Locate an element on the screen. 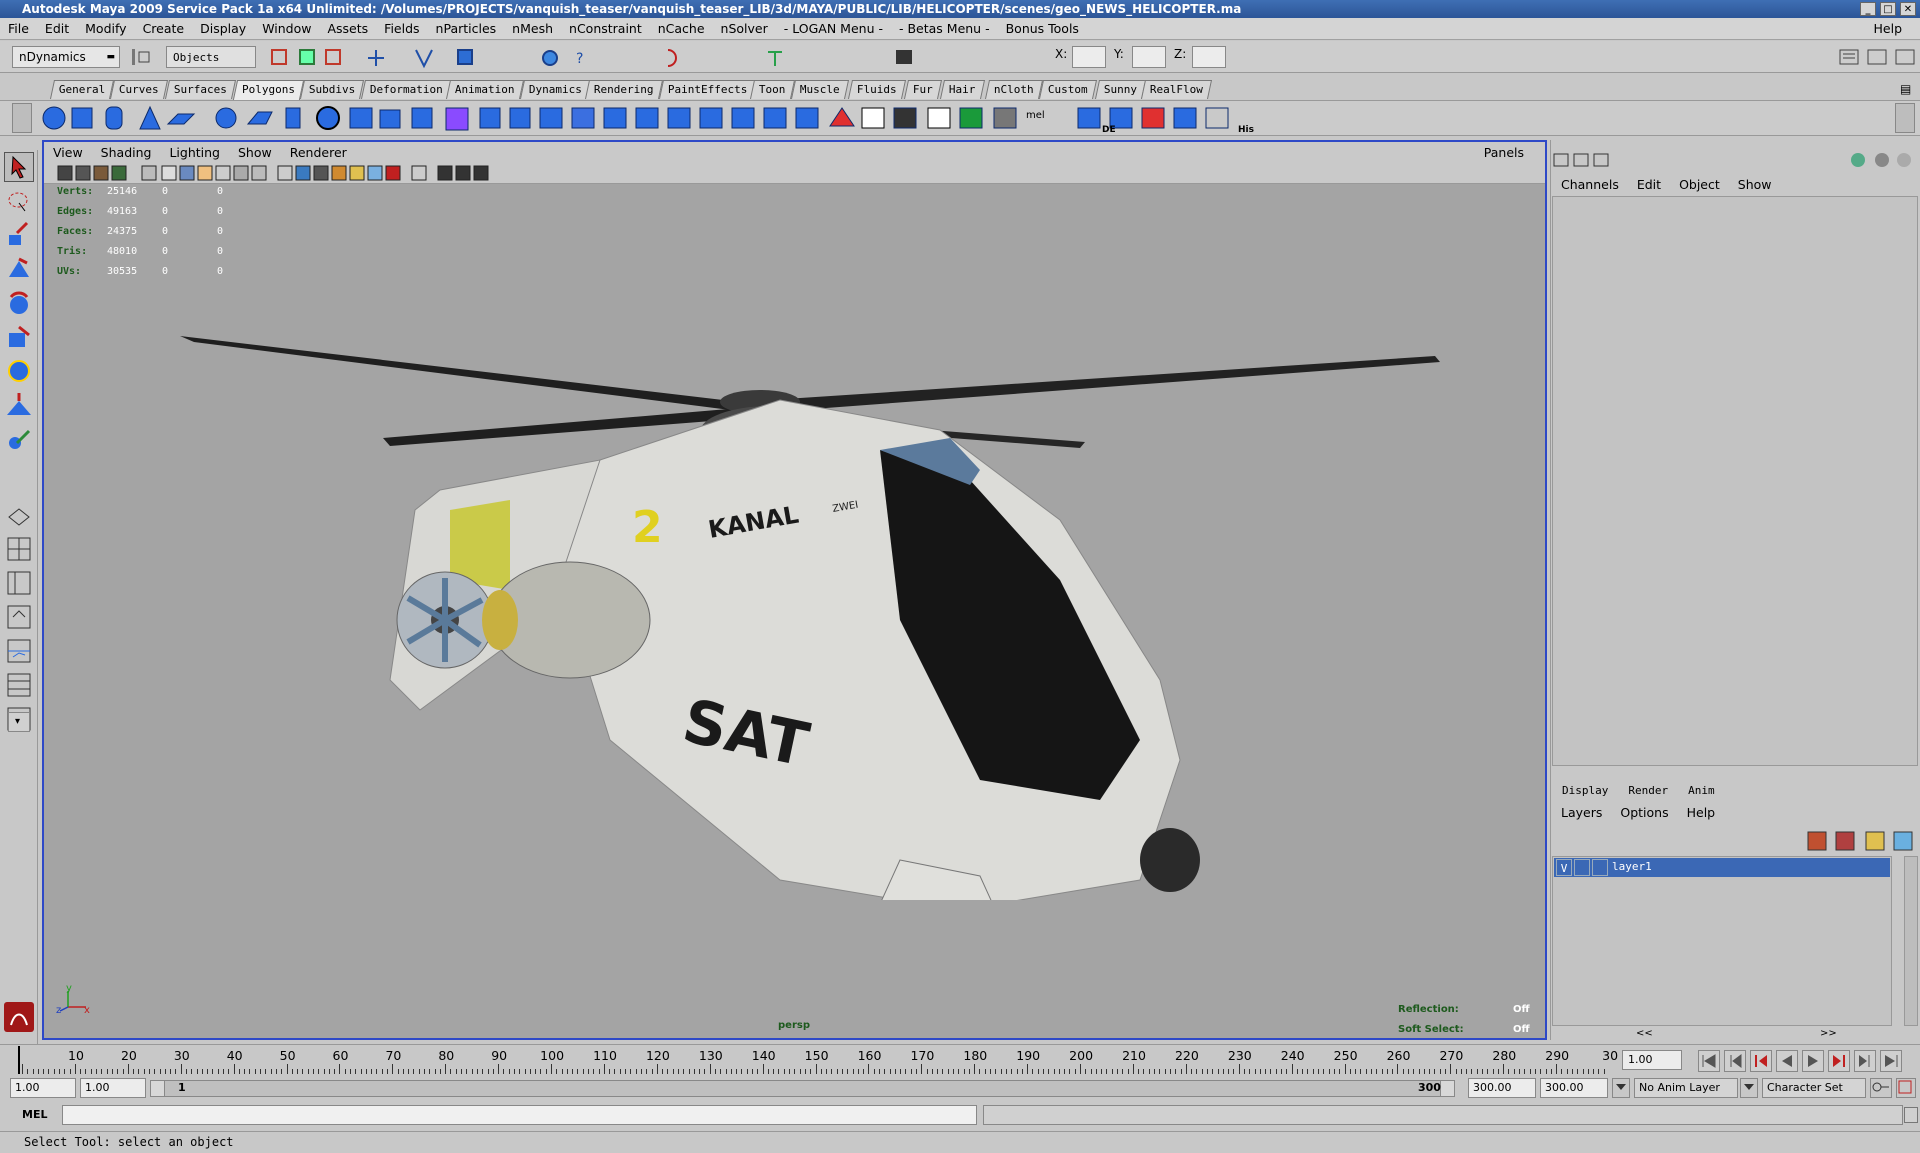 The image size is (1920, 1153). menu-display: Display is located at coordinates (223, 28).